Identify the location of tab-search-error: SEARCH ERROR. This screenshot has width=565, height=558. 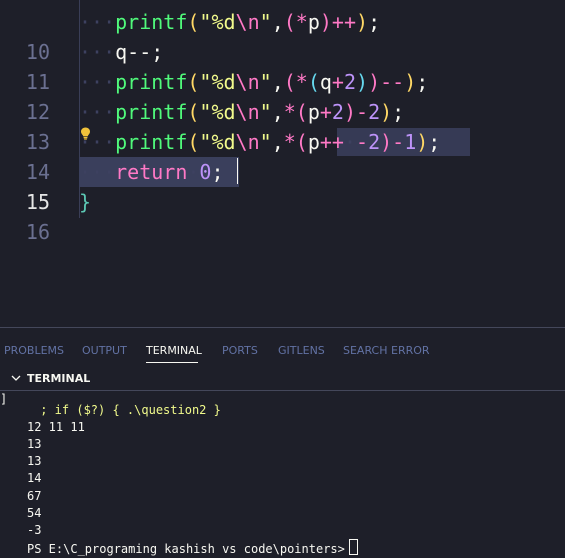
(386, 350).